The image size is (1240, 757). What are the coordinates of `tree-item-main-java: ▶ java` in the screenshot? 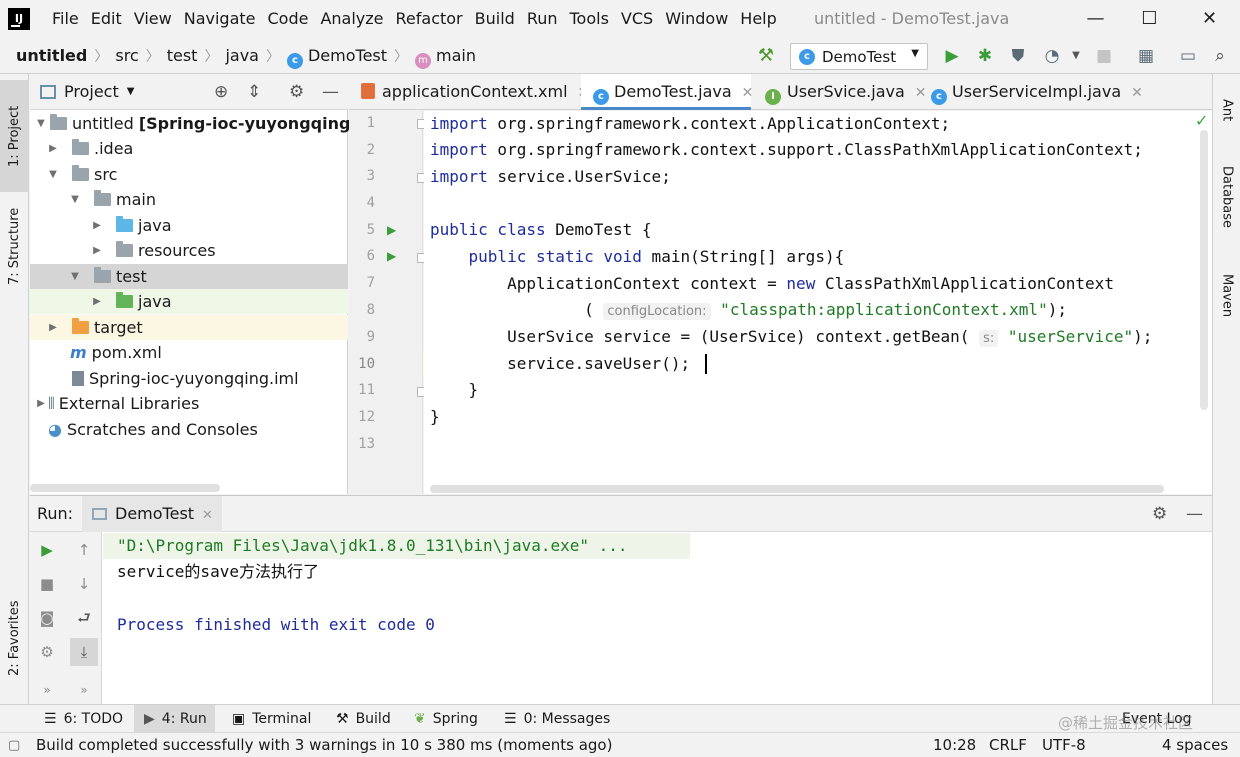 It's located at (189, 225).